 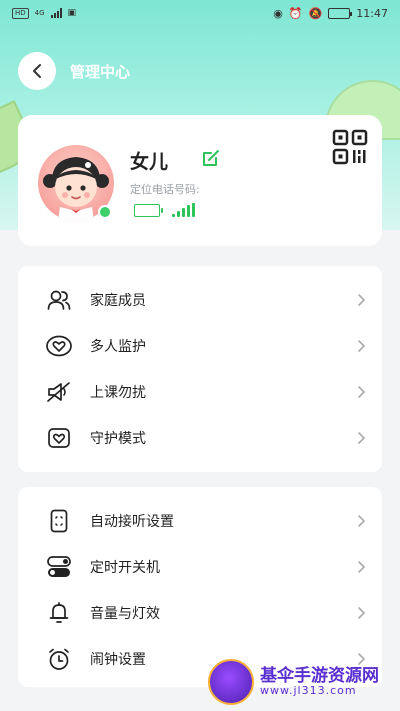 What do you see at coordinates (132, 522) in the screenshot?
I see `menu-label: 自动接听设置` at bounding box center [132, 522].